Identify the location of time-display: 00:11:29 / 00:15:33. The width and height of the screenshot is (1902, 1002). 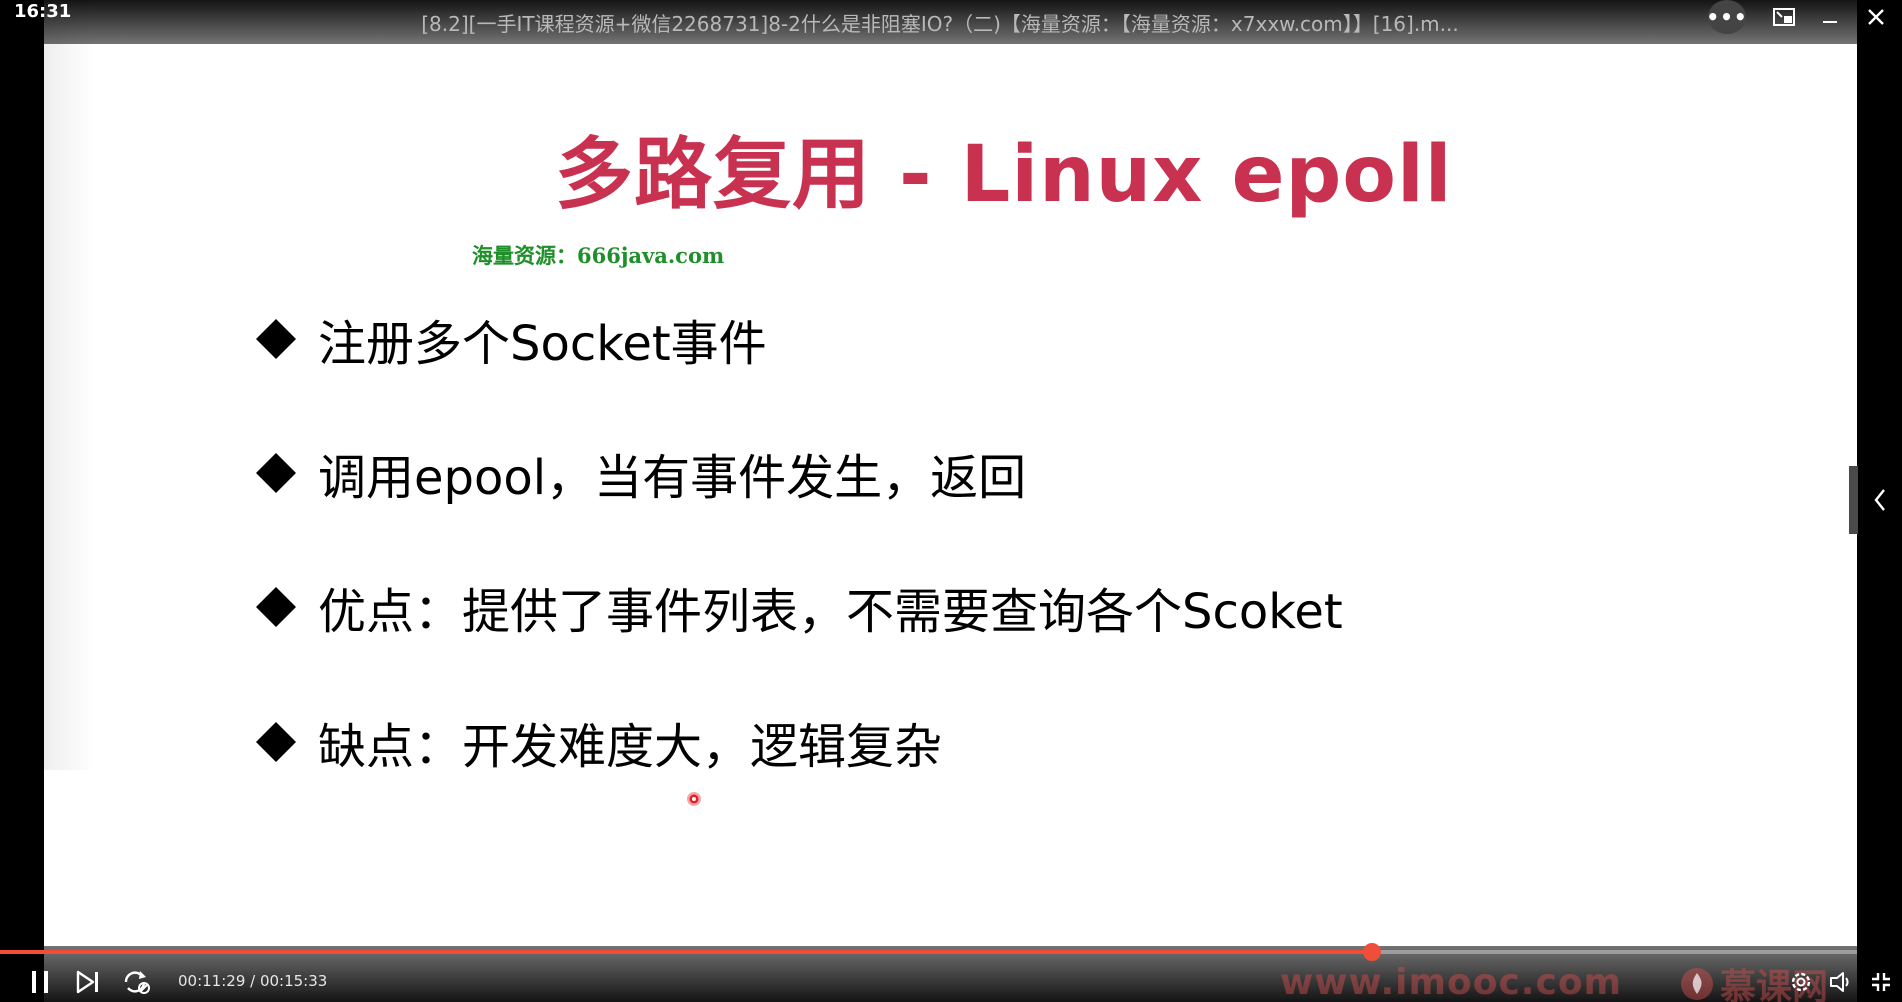
(253, 981).